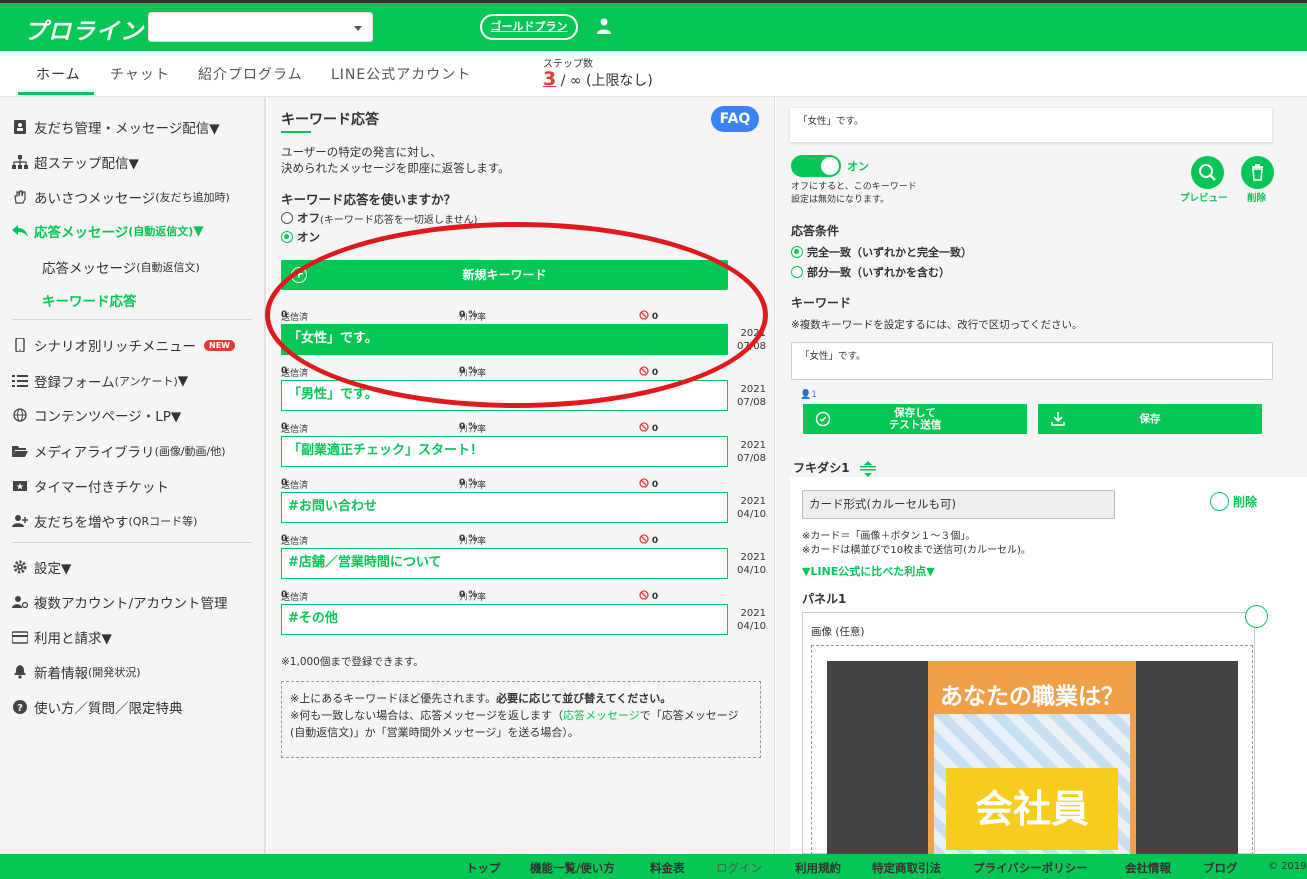 This screenshot has height=879, width=1307. Describe the element at coordinates (1032, 758) in the screenshot. I see `image-card: あなたの職業は？ 会社員` at that location.